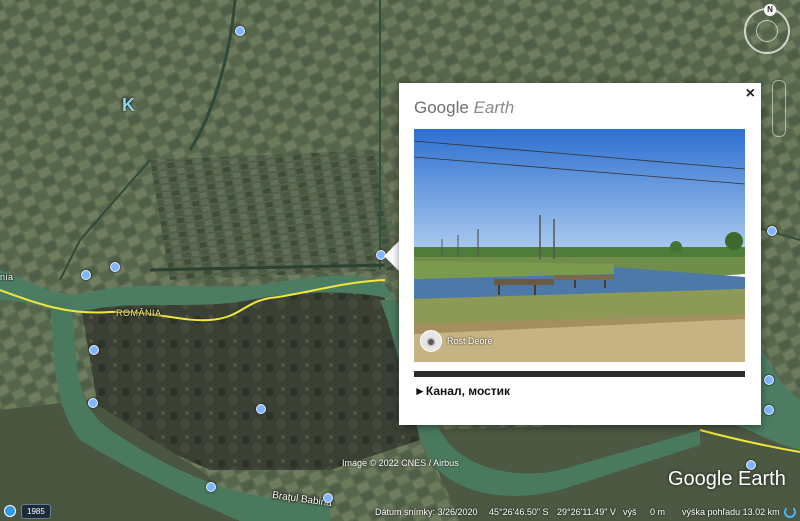 The width and height of the screenshot is (800, 521). I want to click on author-name: Rost Deore, so click(470, 341).